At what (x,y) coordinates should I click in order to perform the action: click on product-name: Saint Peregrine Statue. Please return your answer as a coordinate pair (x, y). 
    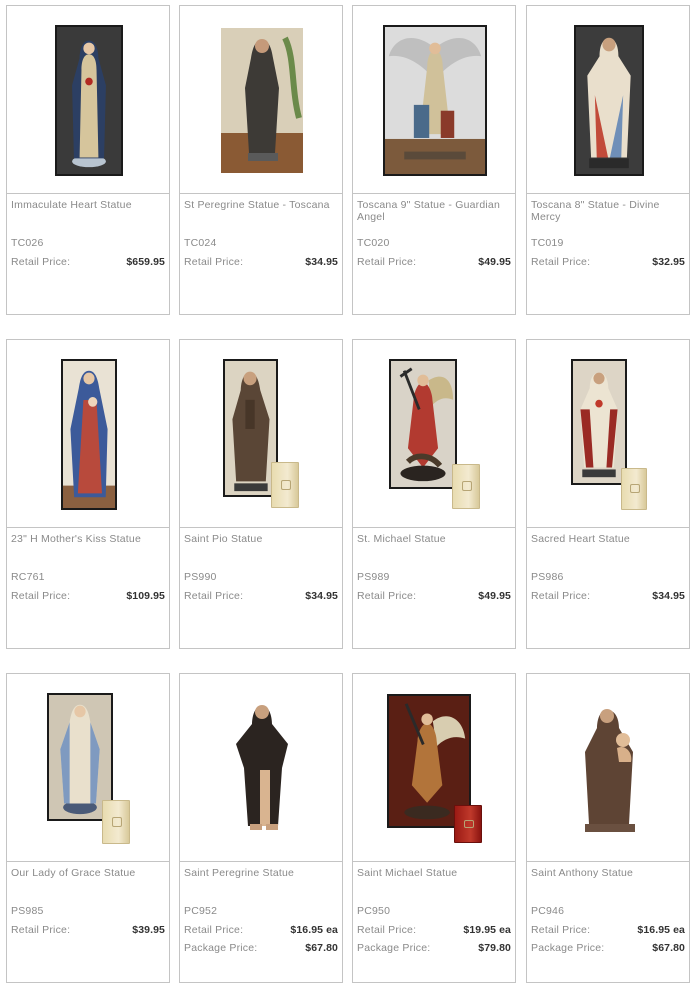
    Looking at the image, I should click on (260, 873).